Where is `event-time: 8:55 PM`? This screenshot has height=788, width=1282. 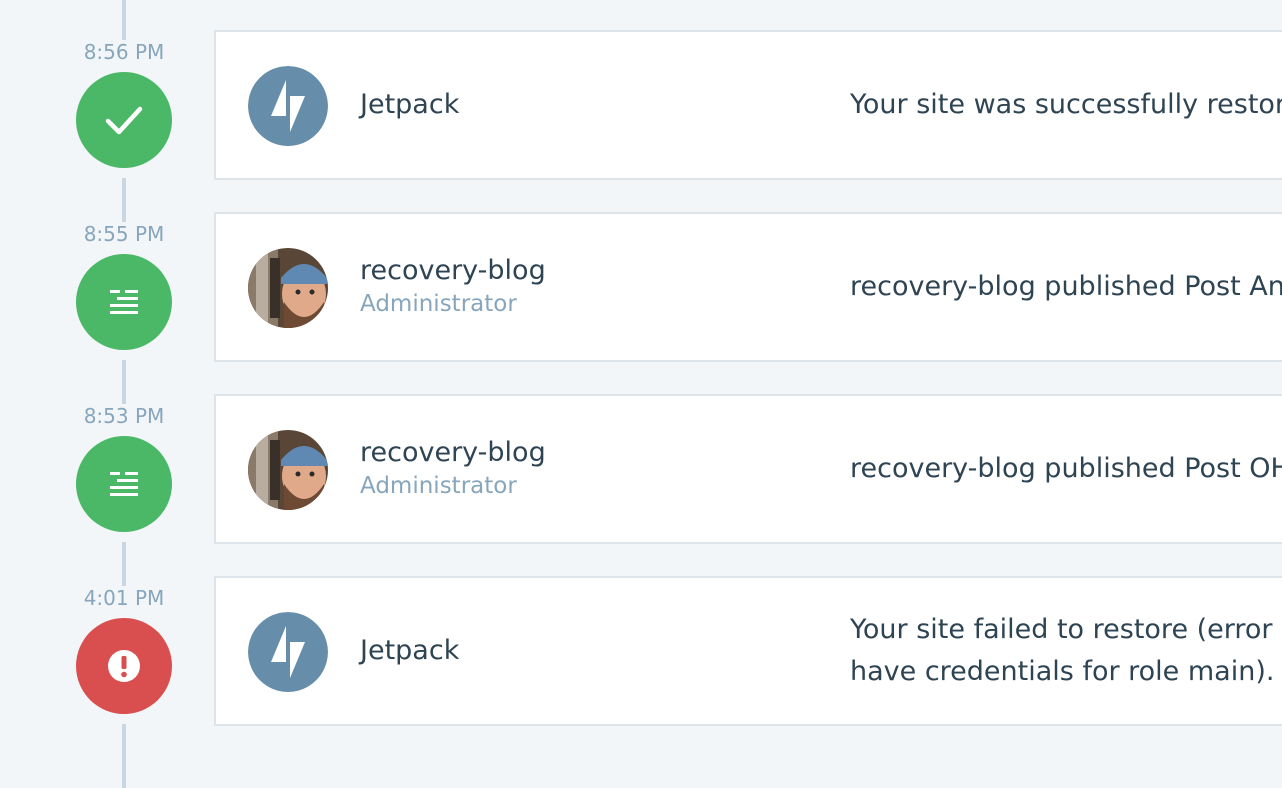 event-time: 8:55 PM is located at coordinates (124, 234).